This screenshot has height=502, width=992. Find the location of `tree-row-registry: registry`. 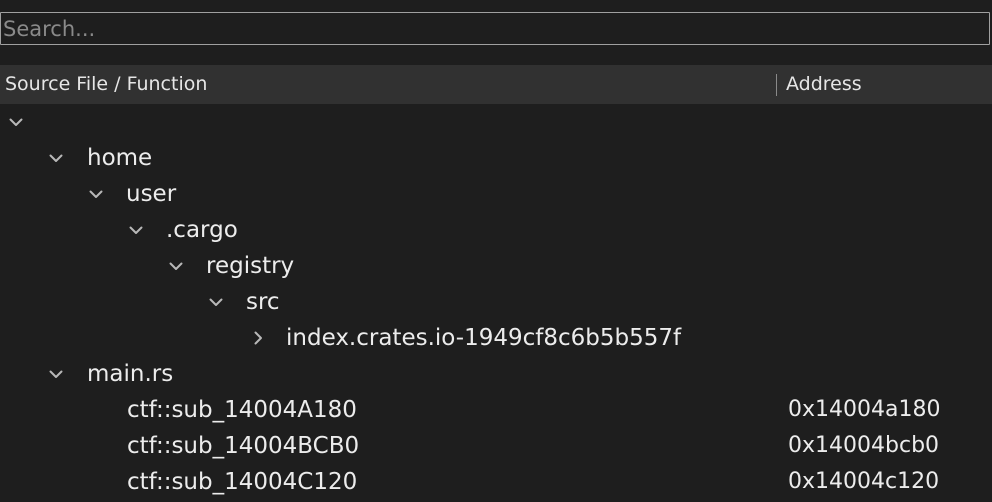

tree-row-registry: registry is located at coordinates (496, 266).